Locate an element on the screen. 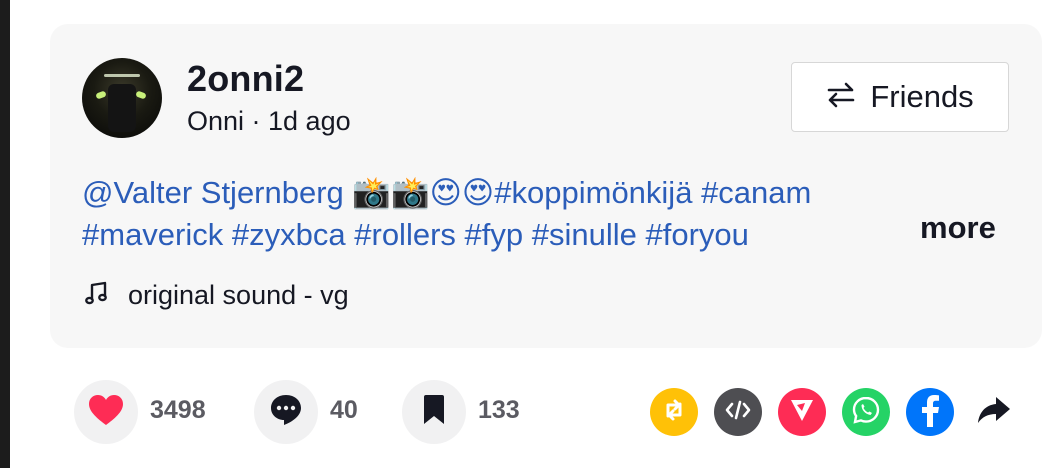 The height and width of the screenshot is (468, 1046). repost-icon is located at coordinates (674, 412).